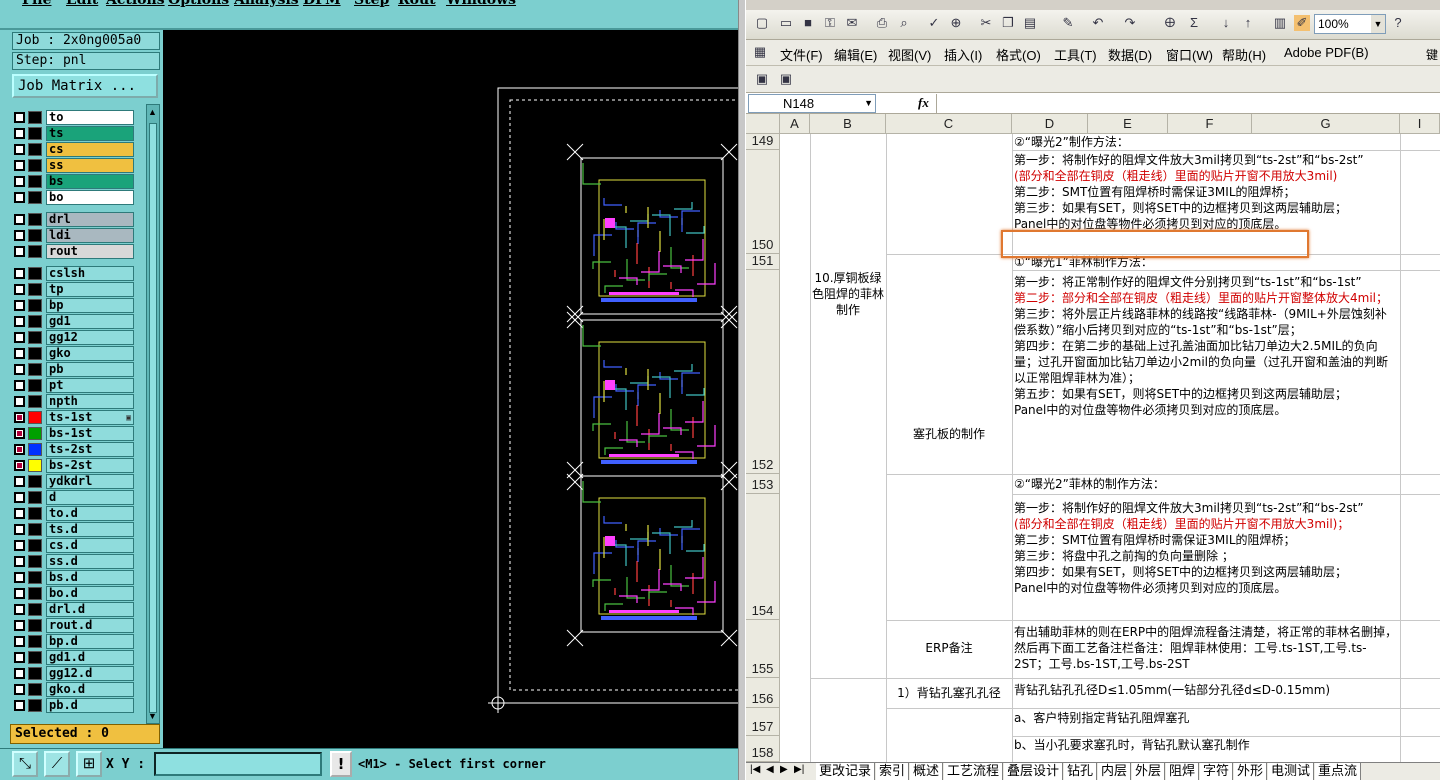 The image size is (1440, 780). Describe the element at coordinates (1420, 124) in the screenshot. I see `col-header-i: I` at that location.